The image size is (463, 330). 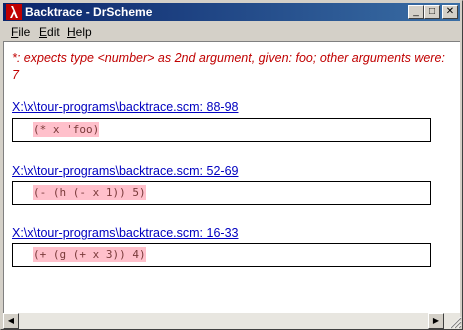 I want to click on close-button: ✕, so click(x=450, y=12).